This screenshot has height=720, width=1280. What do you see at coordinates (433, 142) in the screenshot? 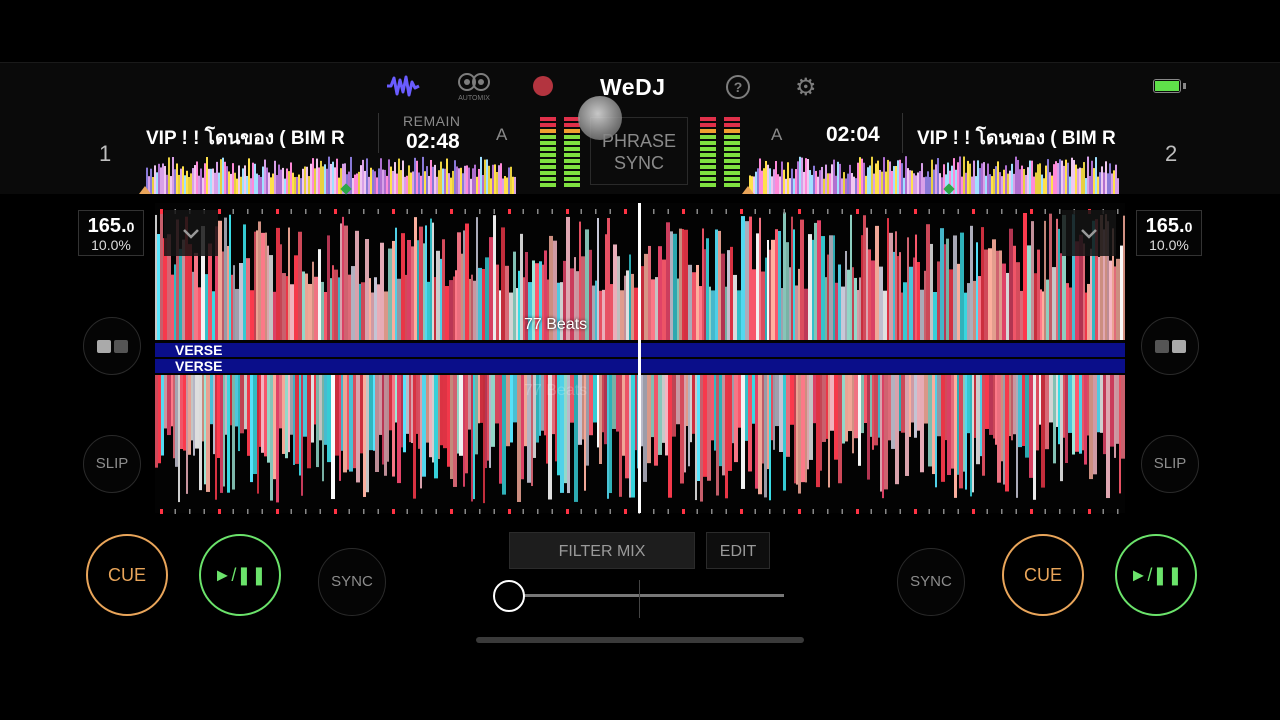
I see `deck-1-time: 02:48` at bounding box center [433, 142].